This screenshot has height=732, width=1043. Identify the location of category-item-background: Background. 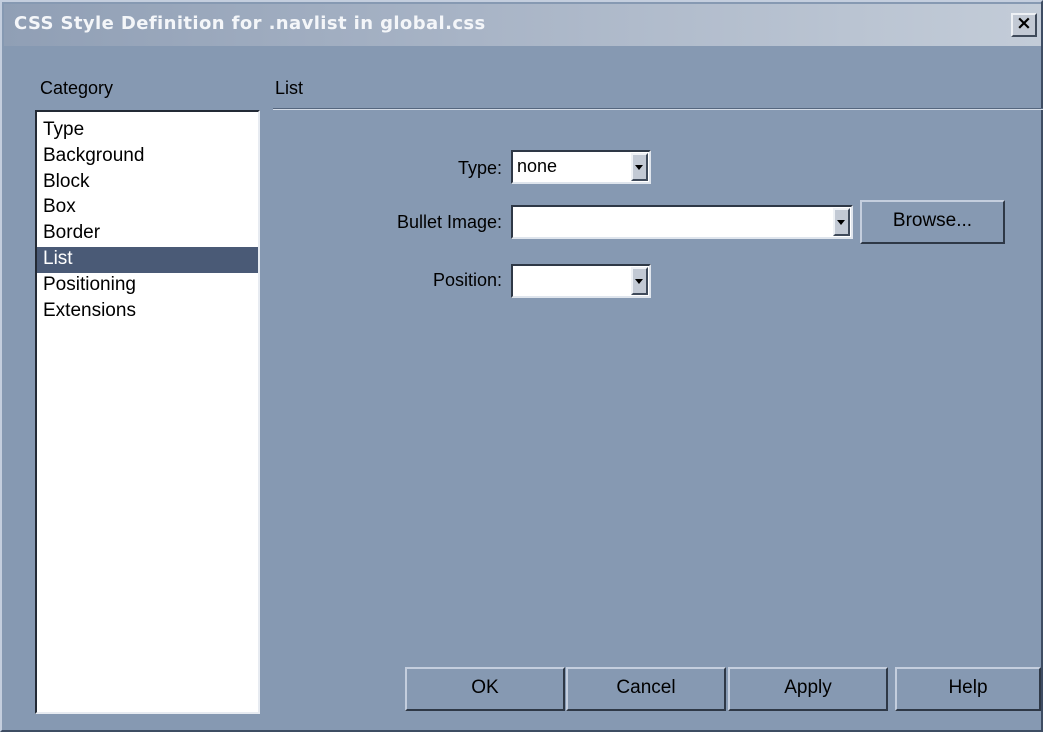
(147, 157).